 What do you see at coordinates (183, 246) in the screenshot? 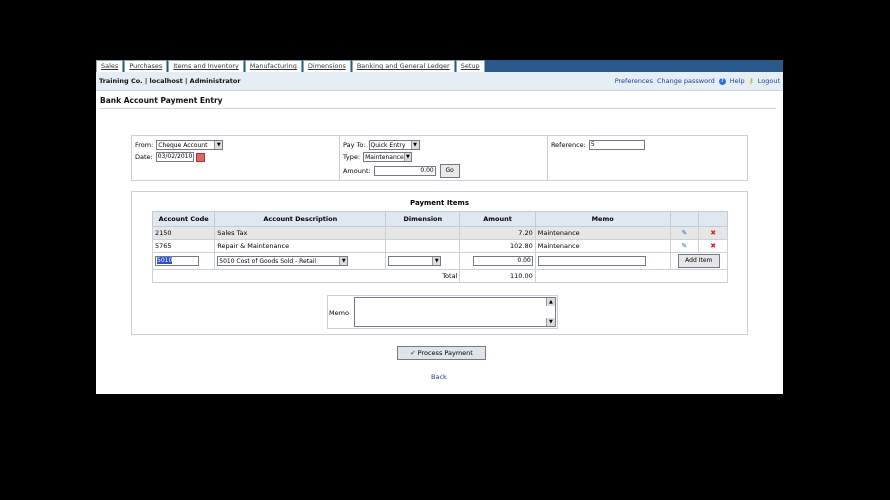
I see `row-code: 5765` at bounding box center [183, 246].